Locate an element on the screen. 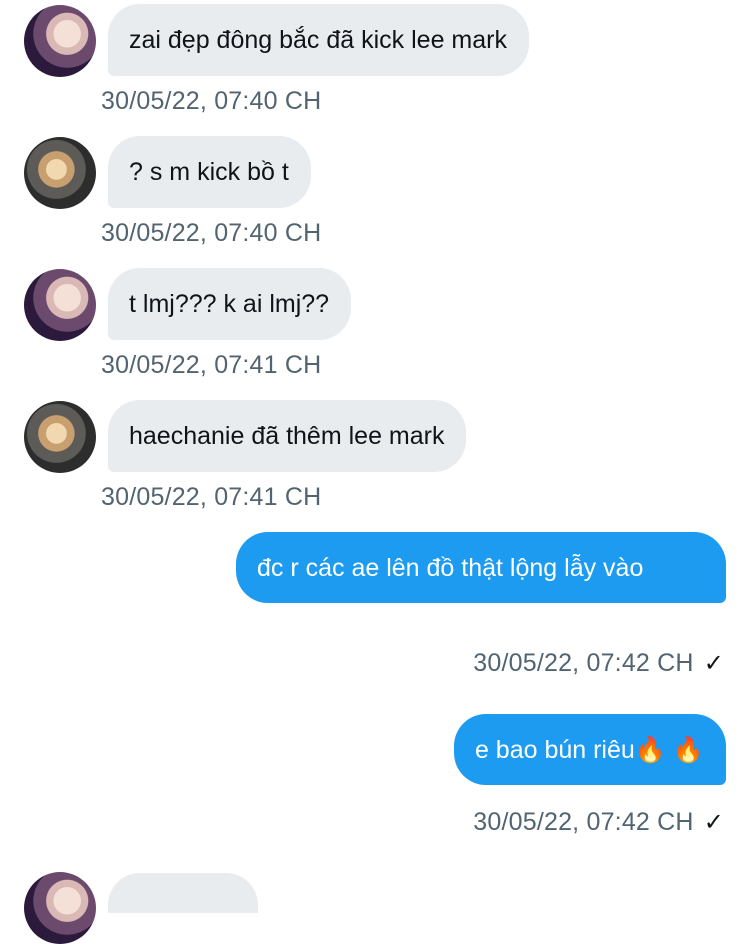 Image resolution: width=750 pixels, height=944 pixels. message-bubble-incoming: t lmj??? k ai lmj?? is located at coordinates (230, 304).